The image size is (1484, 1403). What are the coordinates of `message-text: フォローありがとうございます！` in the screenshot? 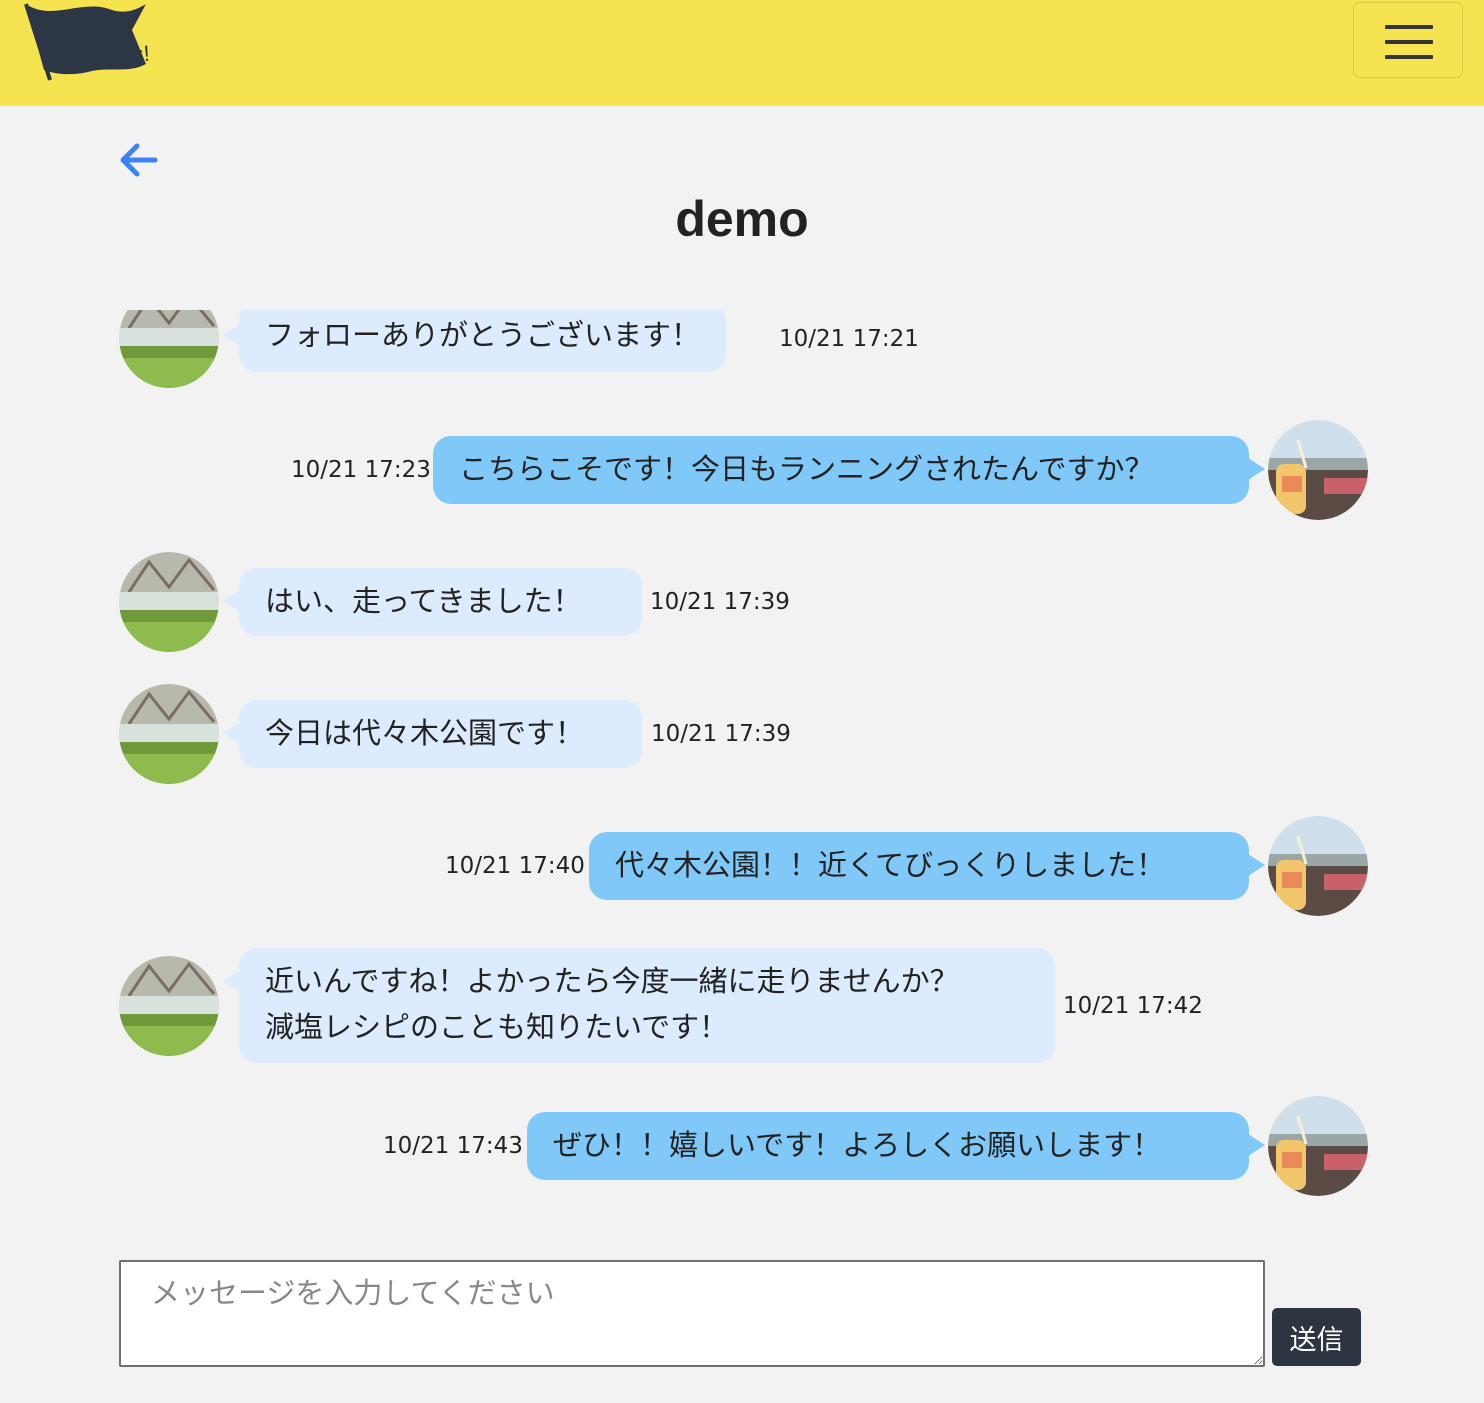 It's located at (483, 335).